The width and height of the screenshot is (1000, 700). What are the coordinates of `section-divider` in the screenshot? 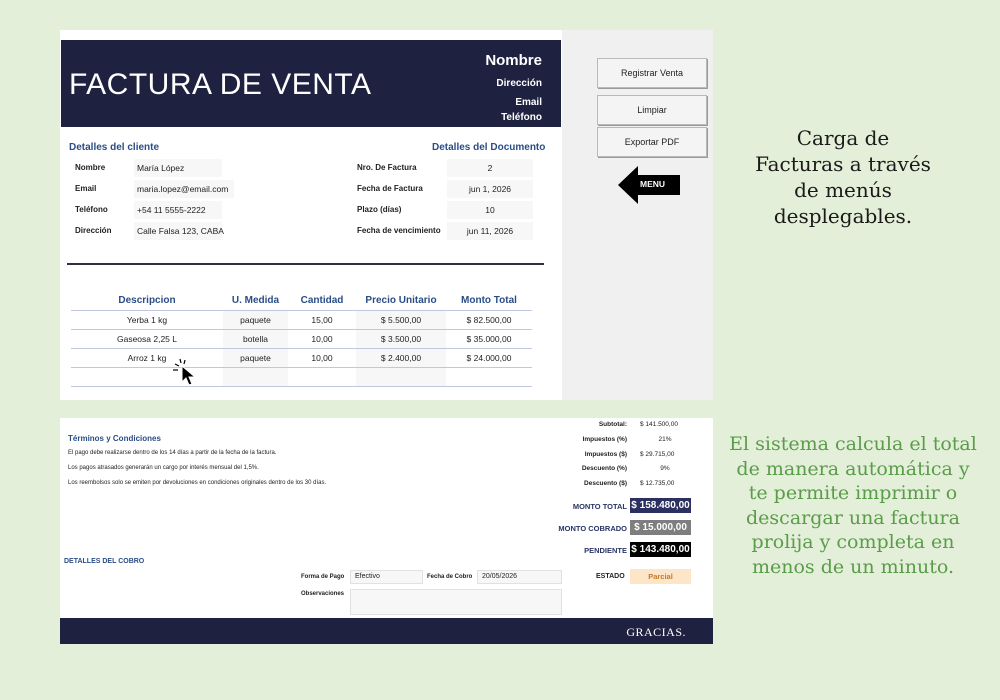 It's located at (305, 264).